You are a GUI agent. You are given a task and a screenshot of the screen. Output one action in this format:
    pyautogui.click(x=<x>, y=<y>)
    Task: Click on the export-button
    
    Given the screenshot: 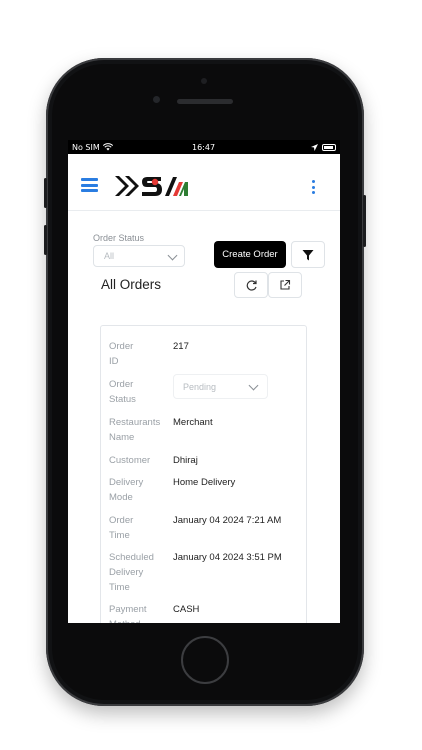 What is the action you would take?
    pyautogui.click(x=285, y=285)
    